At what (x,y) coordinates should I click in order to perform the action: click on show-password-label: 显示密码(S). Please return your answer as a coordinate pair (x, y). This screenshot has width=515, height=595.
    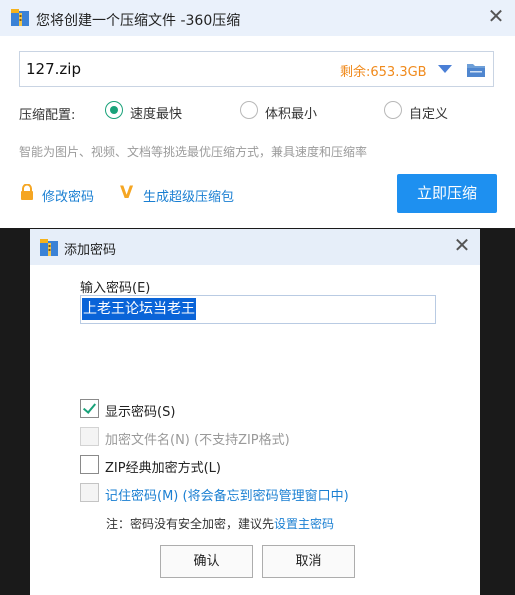
    Looking at the image, I should click on (140, 412).